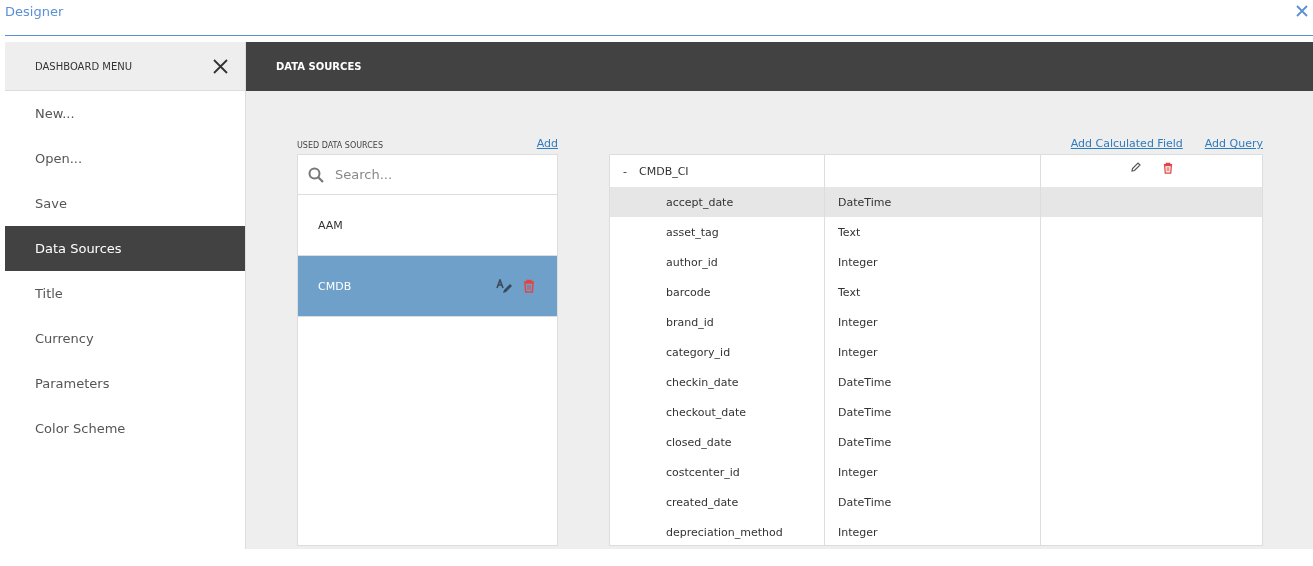 Image resolution: width=1313 pixels, height=566 pixels. What do you see at coordinates (703, 472) in the screenshot?
I see `field-name: costcenter_id` at bounding box center [703, 472].